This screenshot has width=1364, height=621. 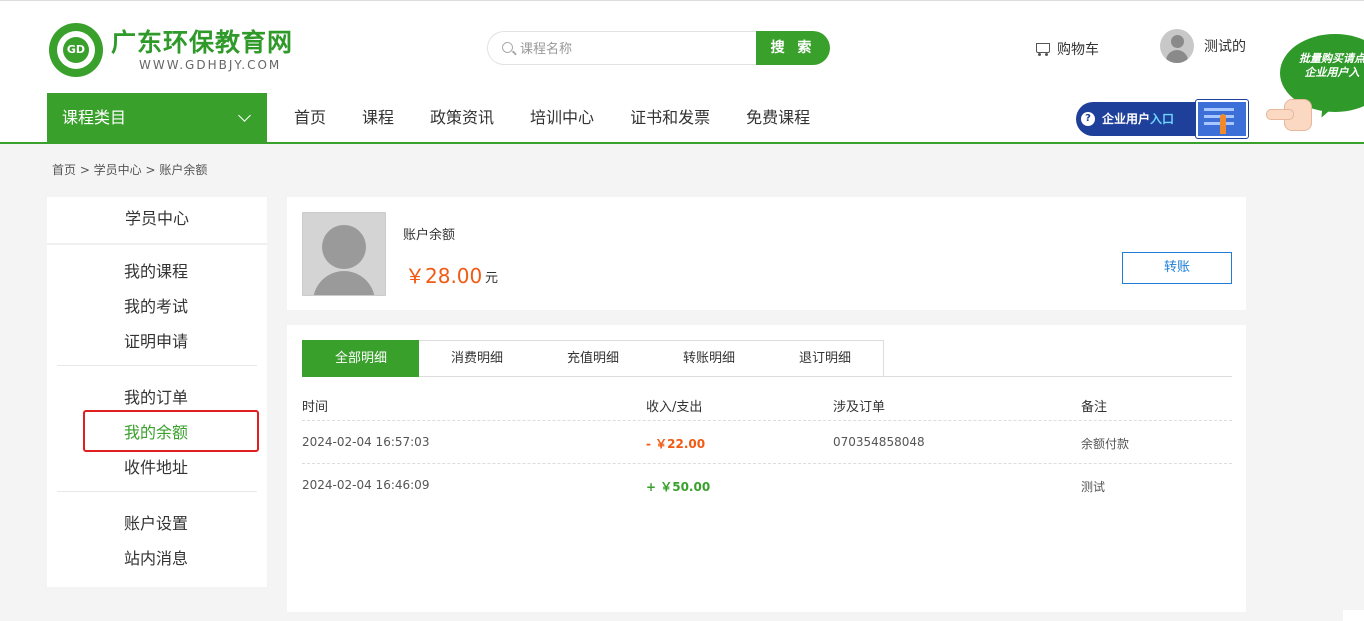 I want to click on user-menu: 测试的, so click(x=1203, y=46).